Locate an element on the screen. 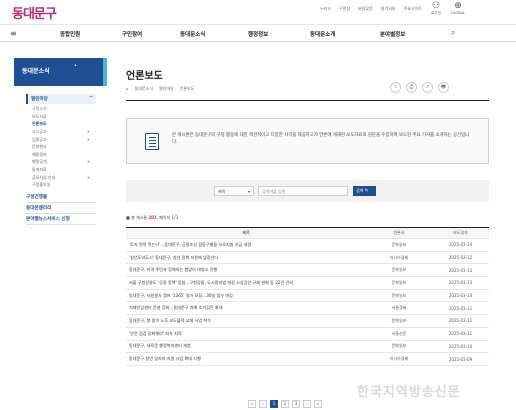 This screenshot has height=410, width=516. article-title-link: 동대문구, 자원봉사 캠프 '1365' 정기 모집…30일 접수 마감 is located at coordinates (246, 296).